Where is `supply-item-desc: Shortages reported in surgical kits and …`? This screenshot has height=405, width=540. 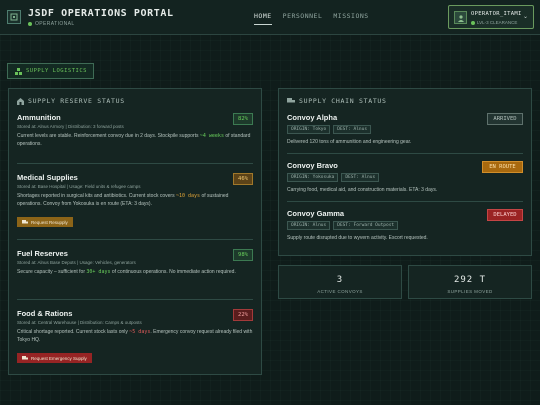 supply-item-desc: Shortages reported in surgical kits and … is located at coordinates (123, 200).